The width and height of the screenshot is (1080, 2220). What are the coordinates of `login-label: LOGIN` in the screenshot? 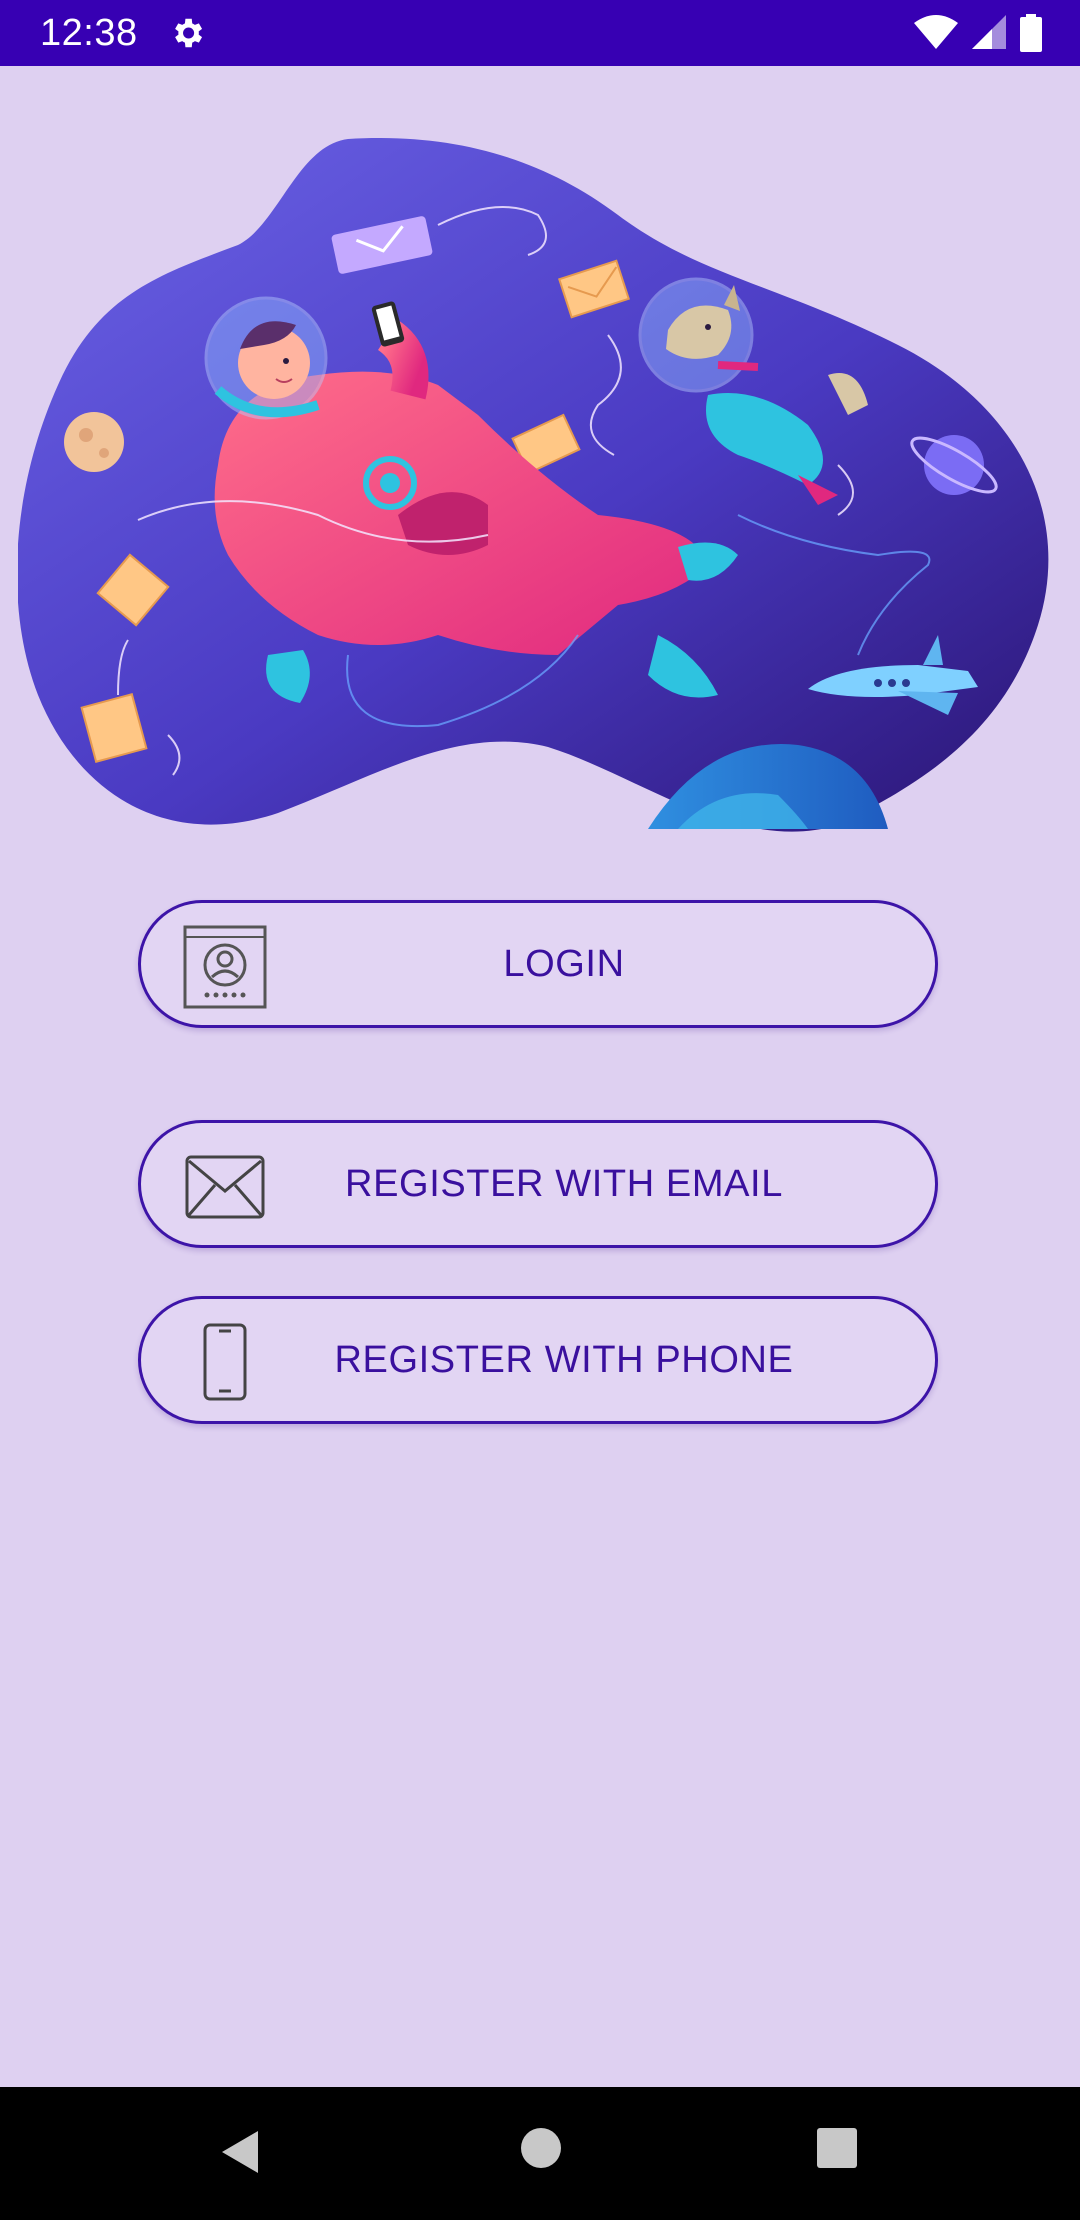 It's located at (564, 963).